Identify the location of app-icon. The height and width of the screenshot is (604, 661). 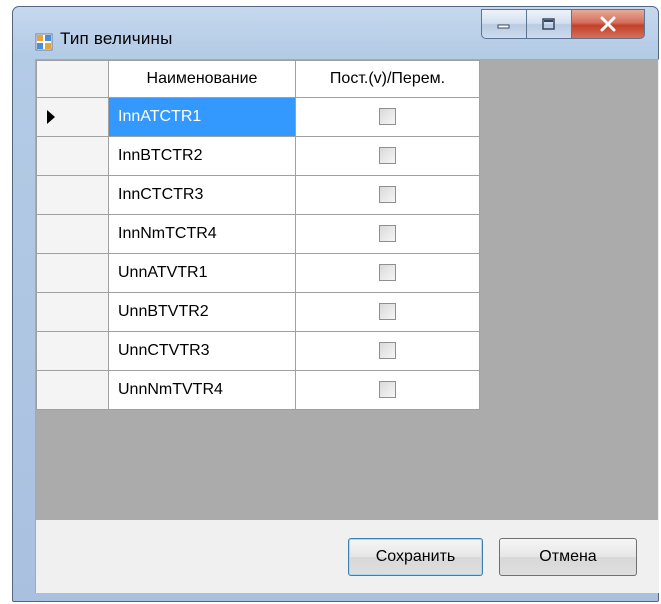
(44, 42).